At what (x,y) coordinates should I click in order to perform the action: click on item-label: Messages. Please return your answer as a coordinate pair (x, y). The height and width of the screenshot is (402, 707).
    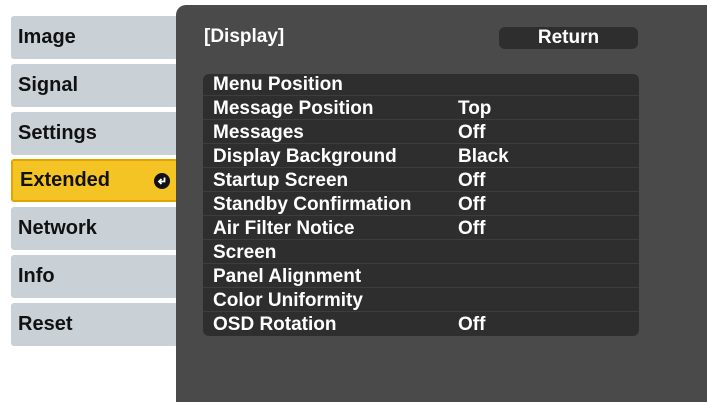
    Looking at the image, I should click on (258, 132).